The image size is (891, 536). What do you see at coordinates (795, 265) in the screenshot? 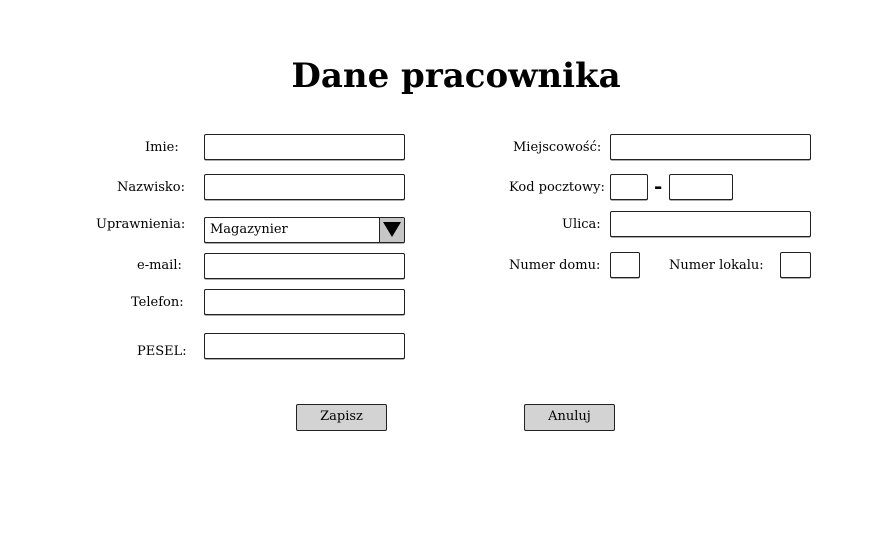
I see `apartment-number-field` at bounding box center [795, 265].